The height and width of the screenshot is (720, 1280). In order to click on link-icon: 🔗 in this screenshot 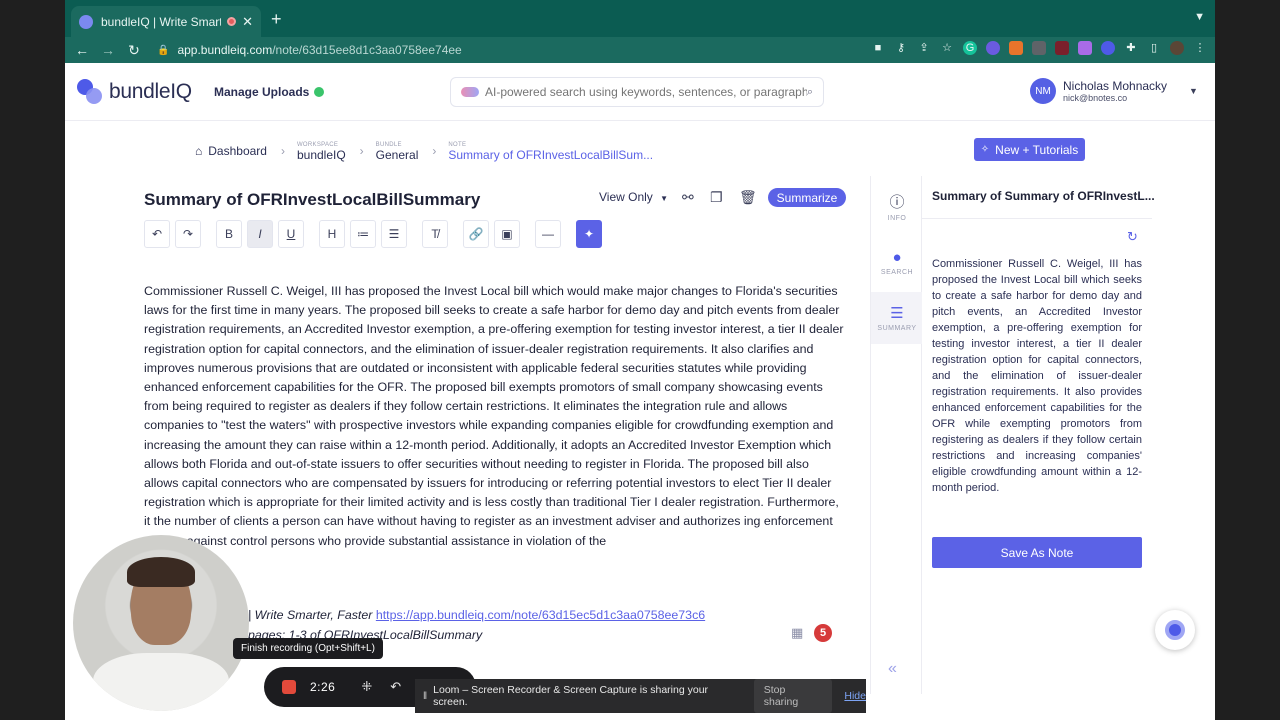, I will do `click(476, 234)`.